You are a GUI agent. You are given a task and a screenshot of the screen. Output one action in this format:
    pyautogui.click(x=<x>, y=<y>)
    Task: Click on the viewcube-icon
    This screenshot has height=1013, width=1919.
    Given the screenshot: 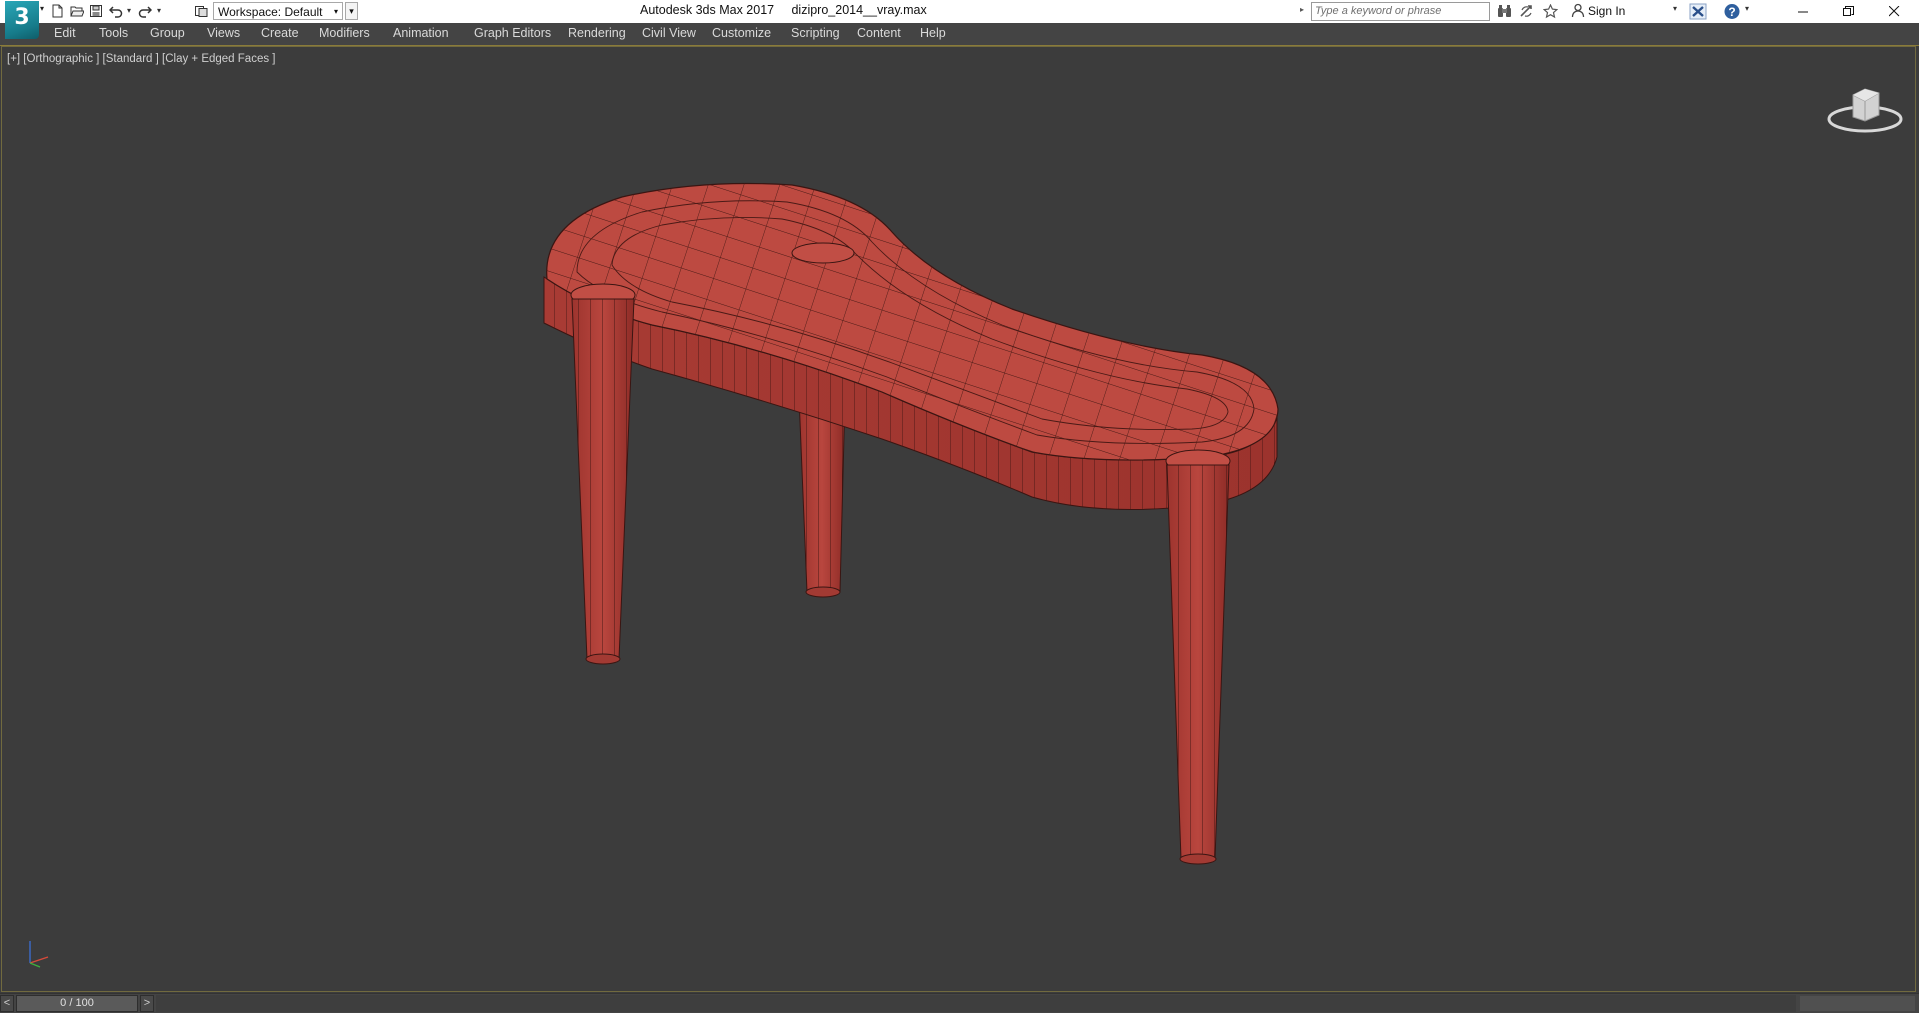 What is the action you would take?
    pyautogui.click(x=1865, y=110)
    